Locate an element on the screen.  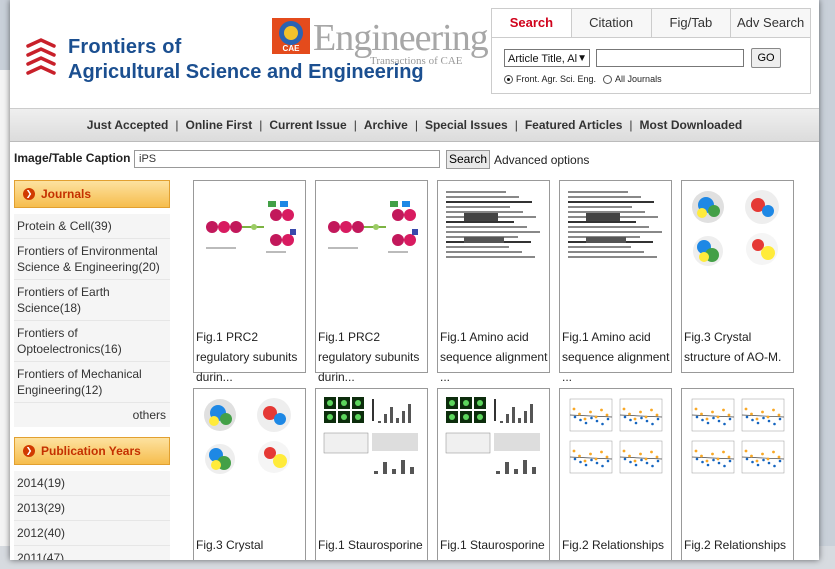
search-tabs: Search Citation Fig/Tab Adv Search is located at coordinates (651, 23).